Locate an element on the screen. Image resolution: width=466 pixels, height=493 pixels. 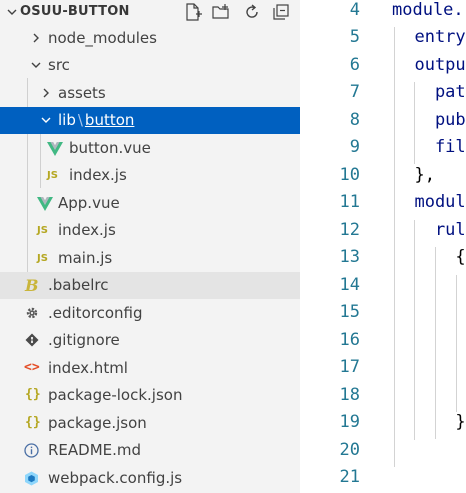
line-number: 6 is located at coordinates (354, 65).